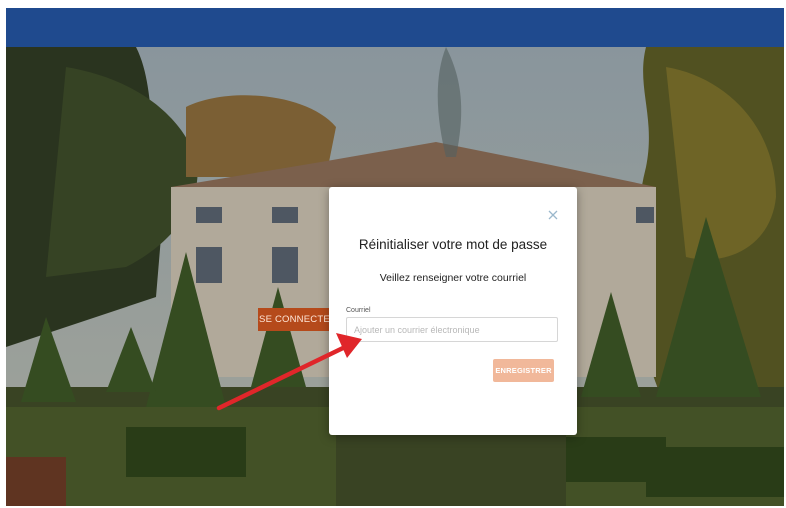 This screenshot has height=508, width=786. What do you see at coordinates (553, 214) in the screenshot?
I see `close-icon` at bounding box center [553, 214].